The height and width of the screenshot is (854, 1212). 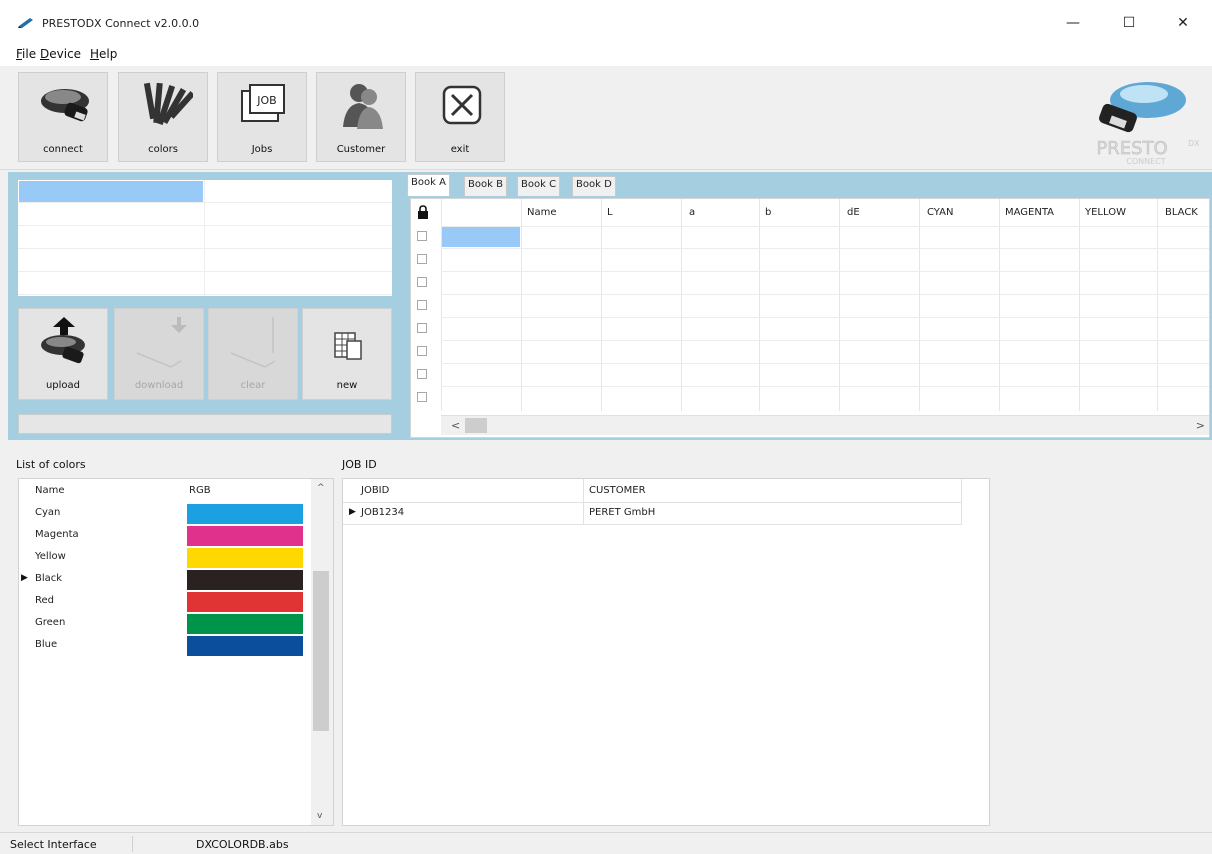 I want to click on status-database: DXCOLORDB.abs, so click(x=242, y=844).